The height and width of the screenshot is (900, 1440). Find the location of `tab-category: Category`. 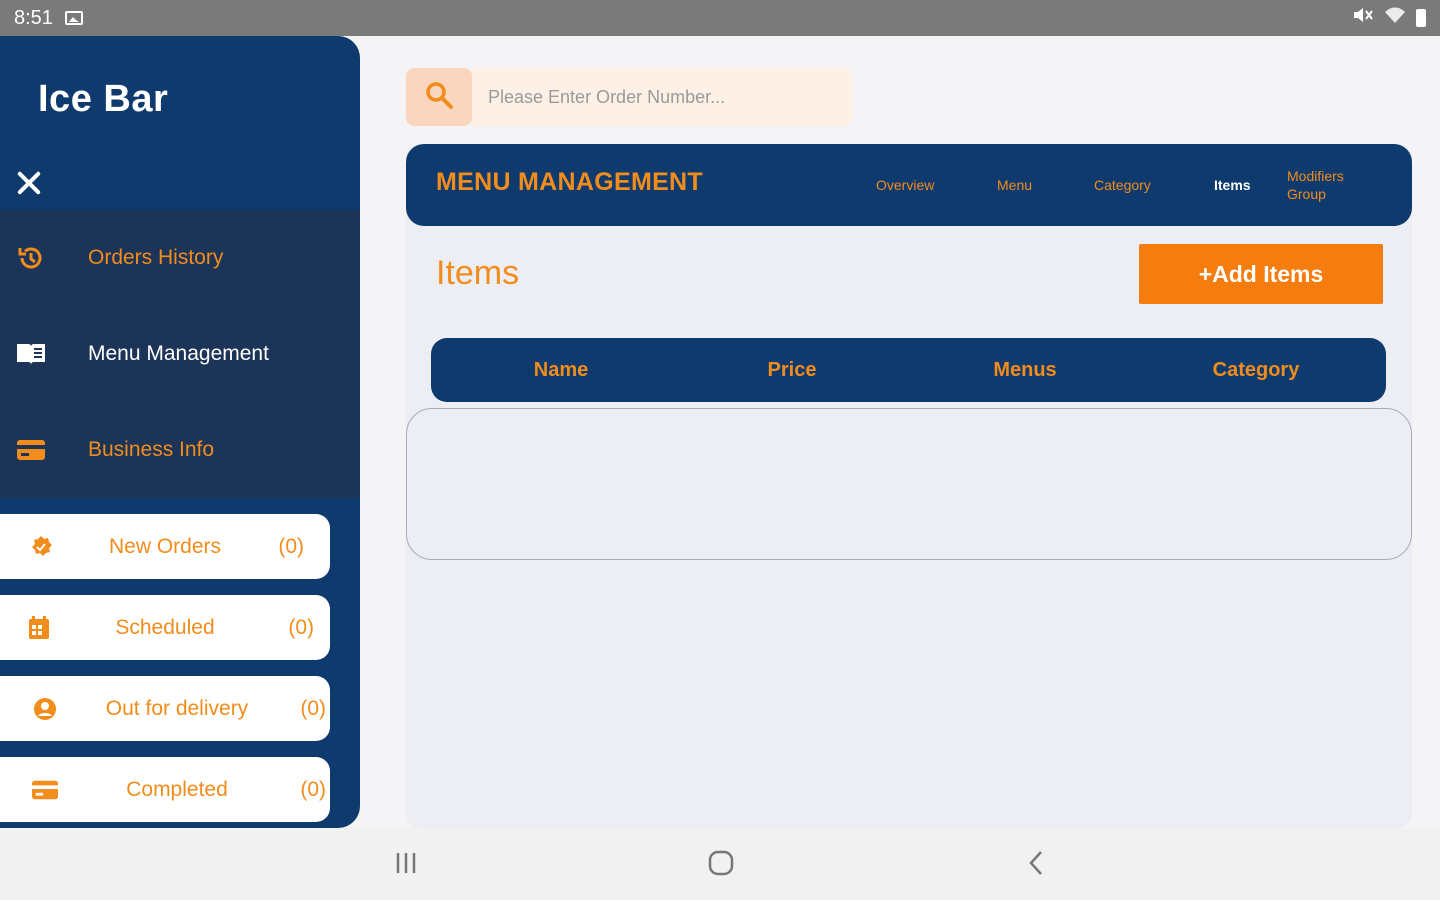

tab-category: Category is located at coordinates (1122, 185).